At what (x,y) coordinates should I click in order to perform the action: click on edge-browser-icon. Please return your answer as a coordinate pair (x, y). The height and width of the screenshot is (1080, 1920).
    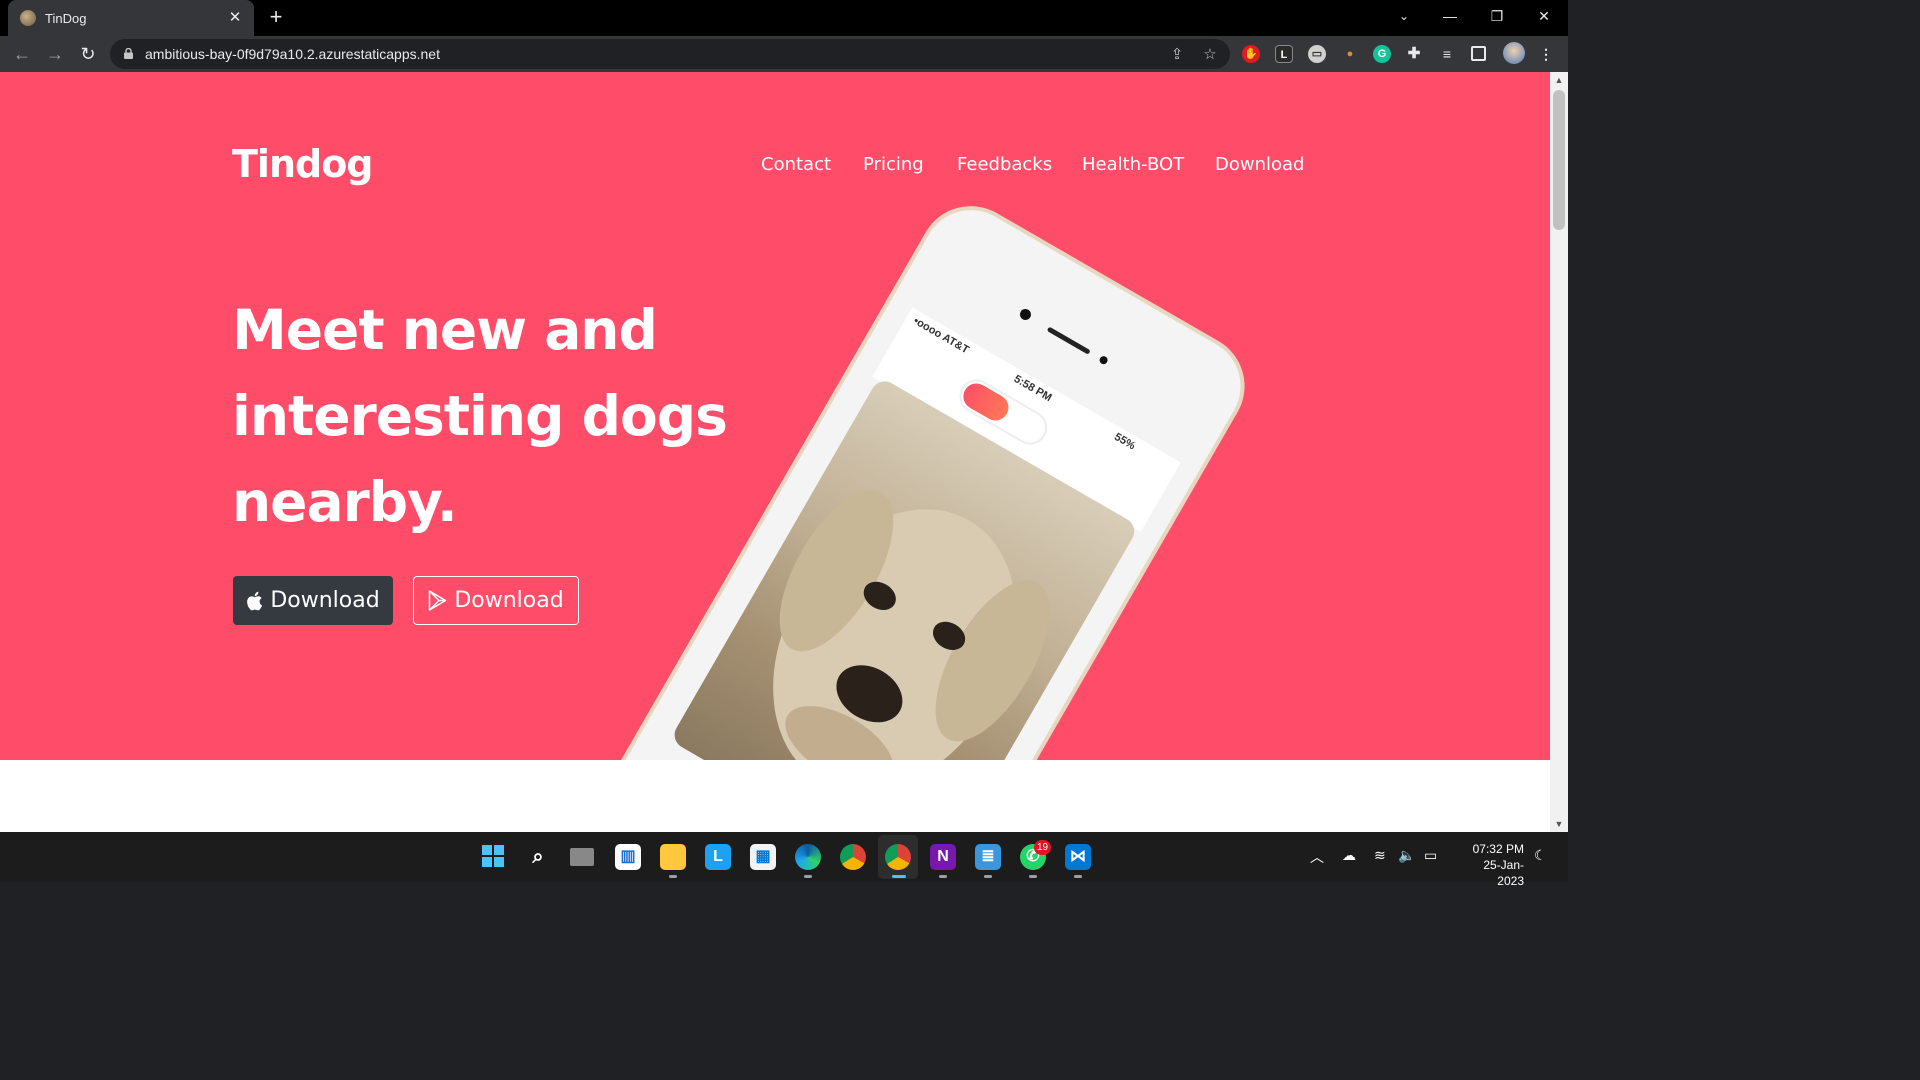
    Looking at the image, I should click on (808, 857).